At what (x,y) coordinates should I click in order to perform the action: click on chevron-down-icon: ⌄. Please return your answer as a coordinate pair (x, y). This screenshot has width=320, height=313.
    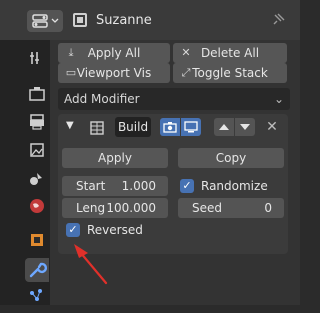
    Looking at the image, I should click on (278, 99).